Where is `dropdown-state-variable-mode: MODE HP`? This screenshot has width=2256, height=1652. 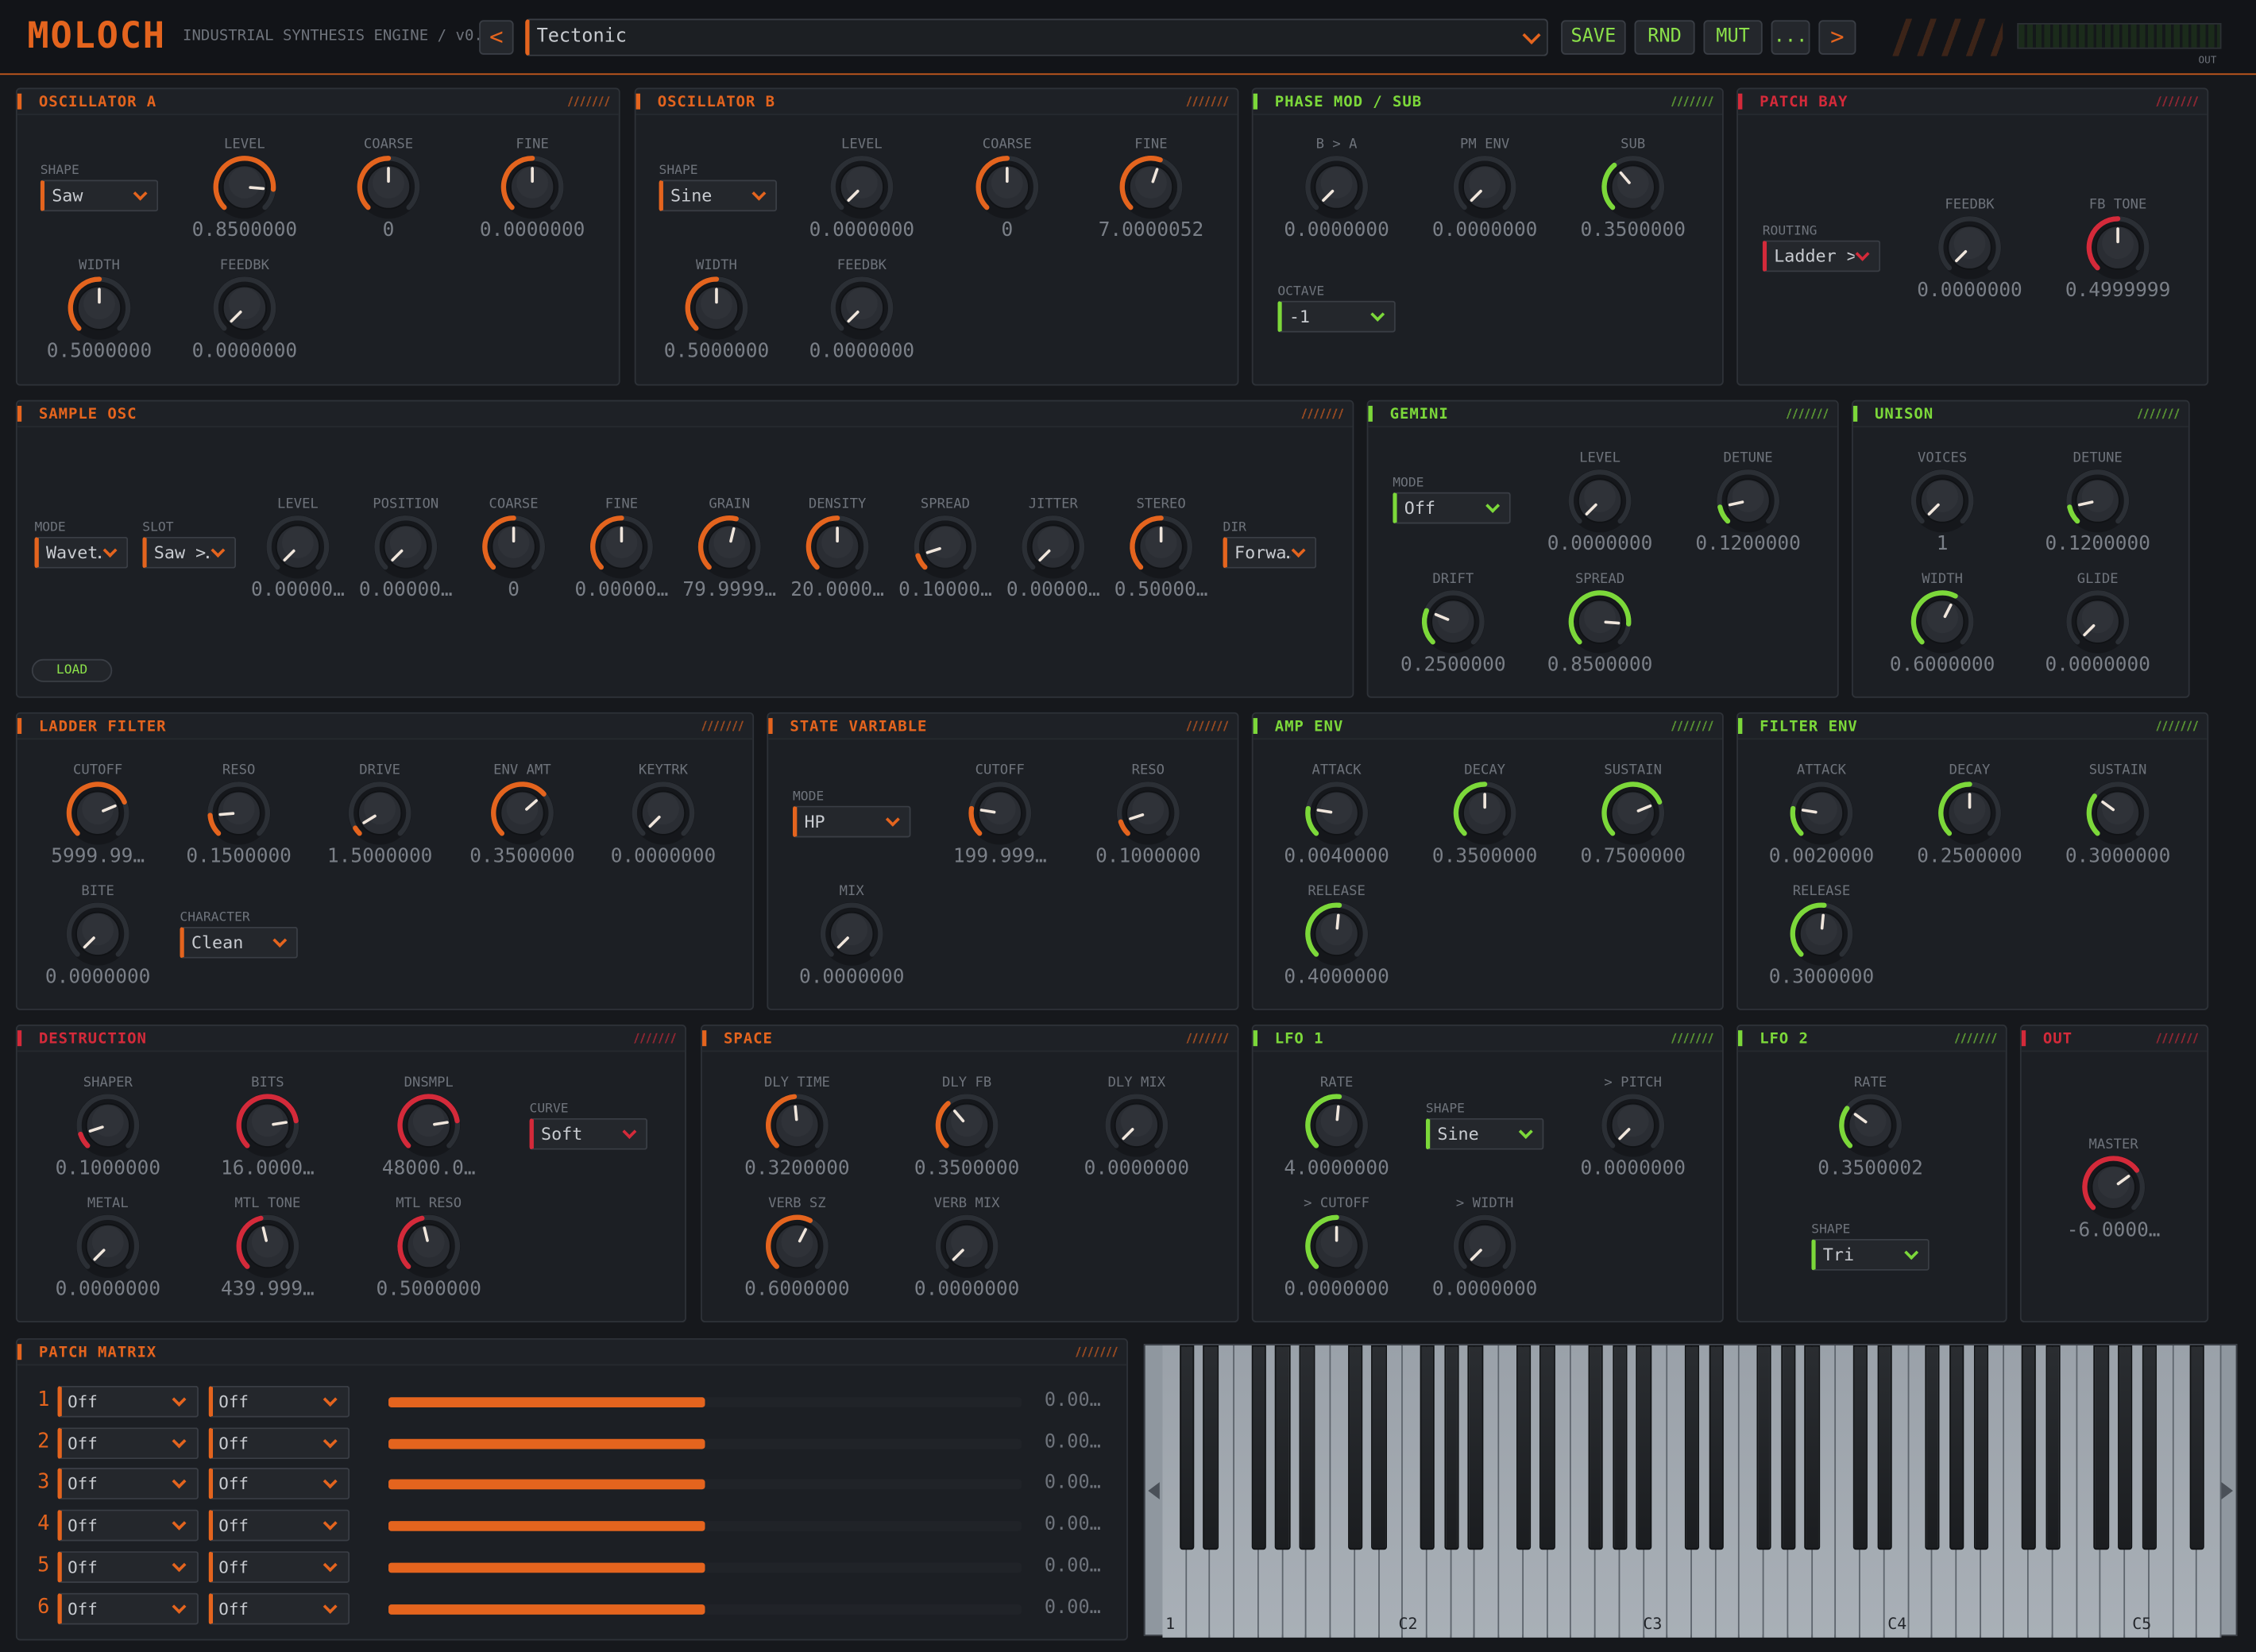
dropdown-state-variable-mode: MODE HP is located at coordinates (852, 815).